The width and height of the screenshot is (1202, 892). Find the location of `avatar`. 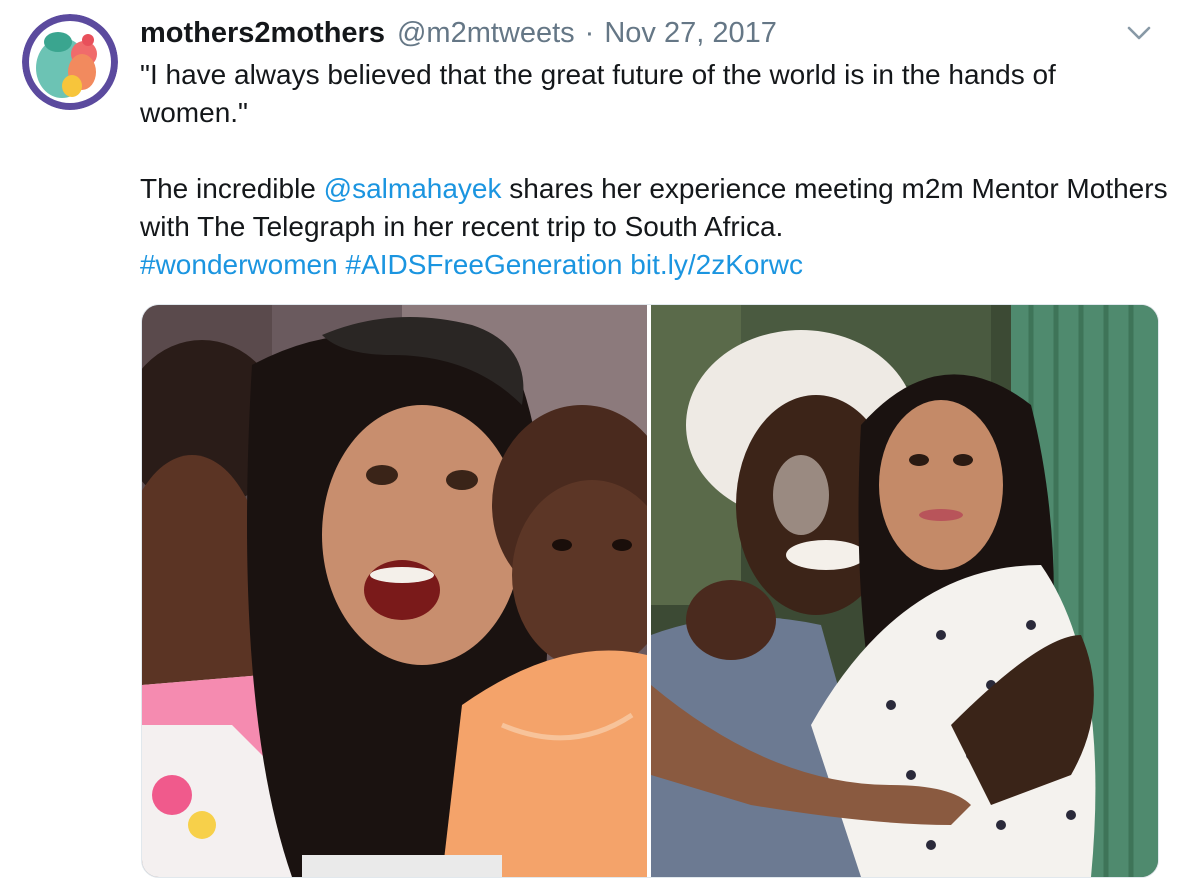

avatar is located at coordinates (70, 62).